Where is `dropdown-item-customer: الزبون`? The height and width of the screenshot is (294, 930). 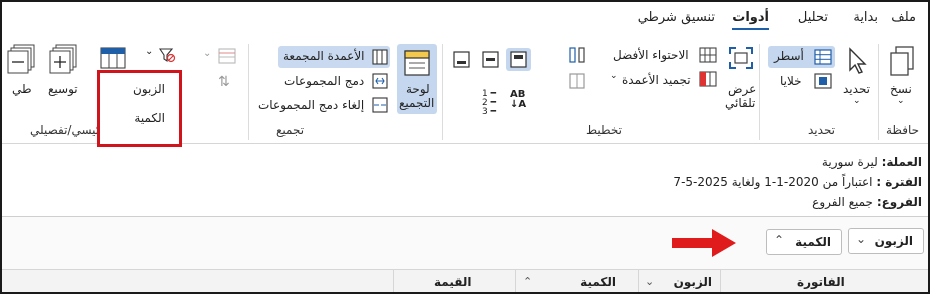 dropdown-item-customer: الزبون is located at coordinates (149, 89).